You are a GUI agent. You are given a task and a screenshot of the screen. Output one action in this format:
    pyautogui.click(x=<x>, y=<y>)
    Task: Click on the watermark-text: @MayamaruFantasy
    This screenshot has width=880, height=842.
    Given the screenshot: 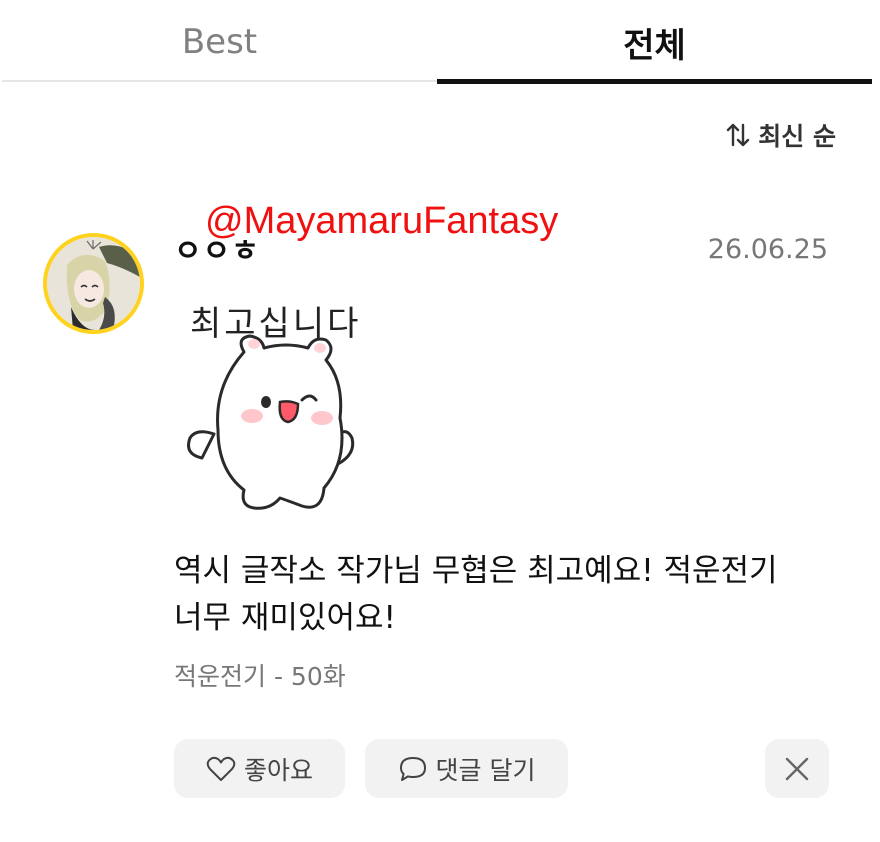 What is the action you would take?
    pyautogui.click(x=382, y=221)
    